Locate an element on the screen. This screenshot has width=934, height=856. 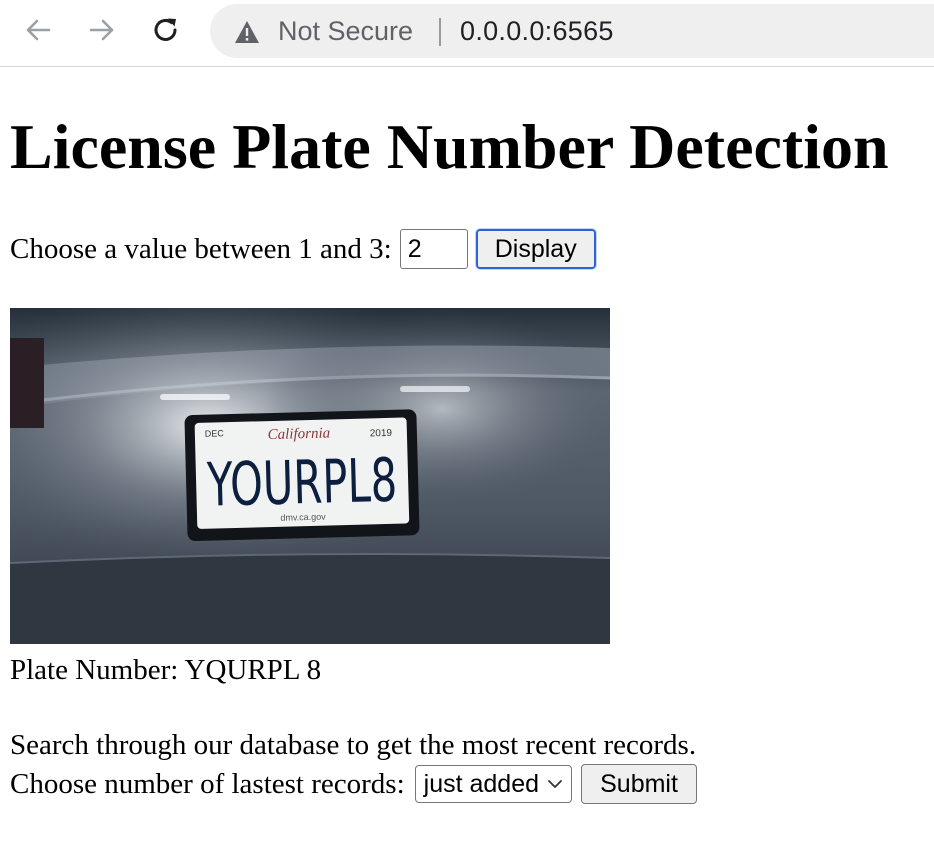
value-input is located at coordinates (433, 249).